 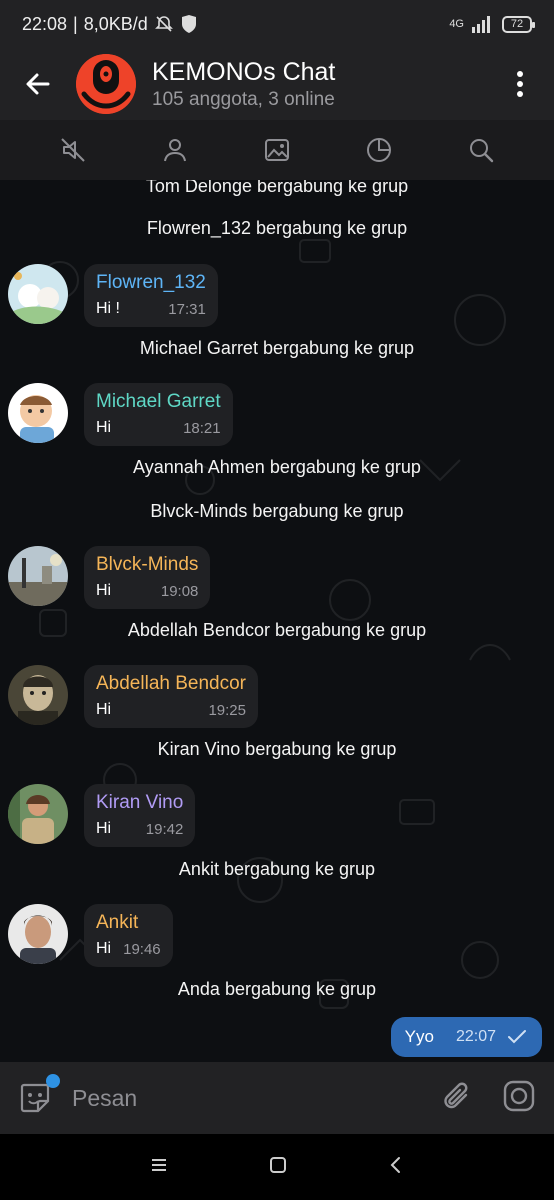 I want to click on message-row: Kiran Vino Hi 19:42, so click(x=102, y=815).